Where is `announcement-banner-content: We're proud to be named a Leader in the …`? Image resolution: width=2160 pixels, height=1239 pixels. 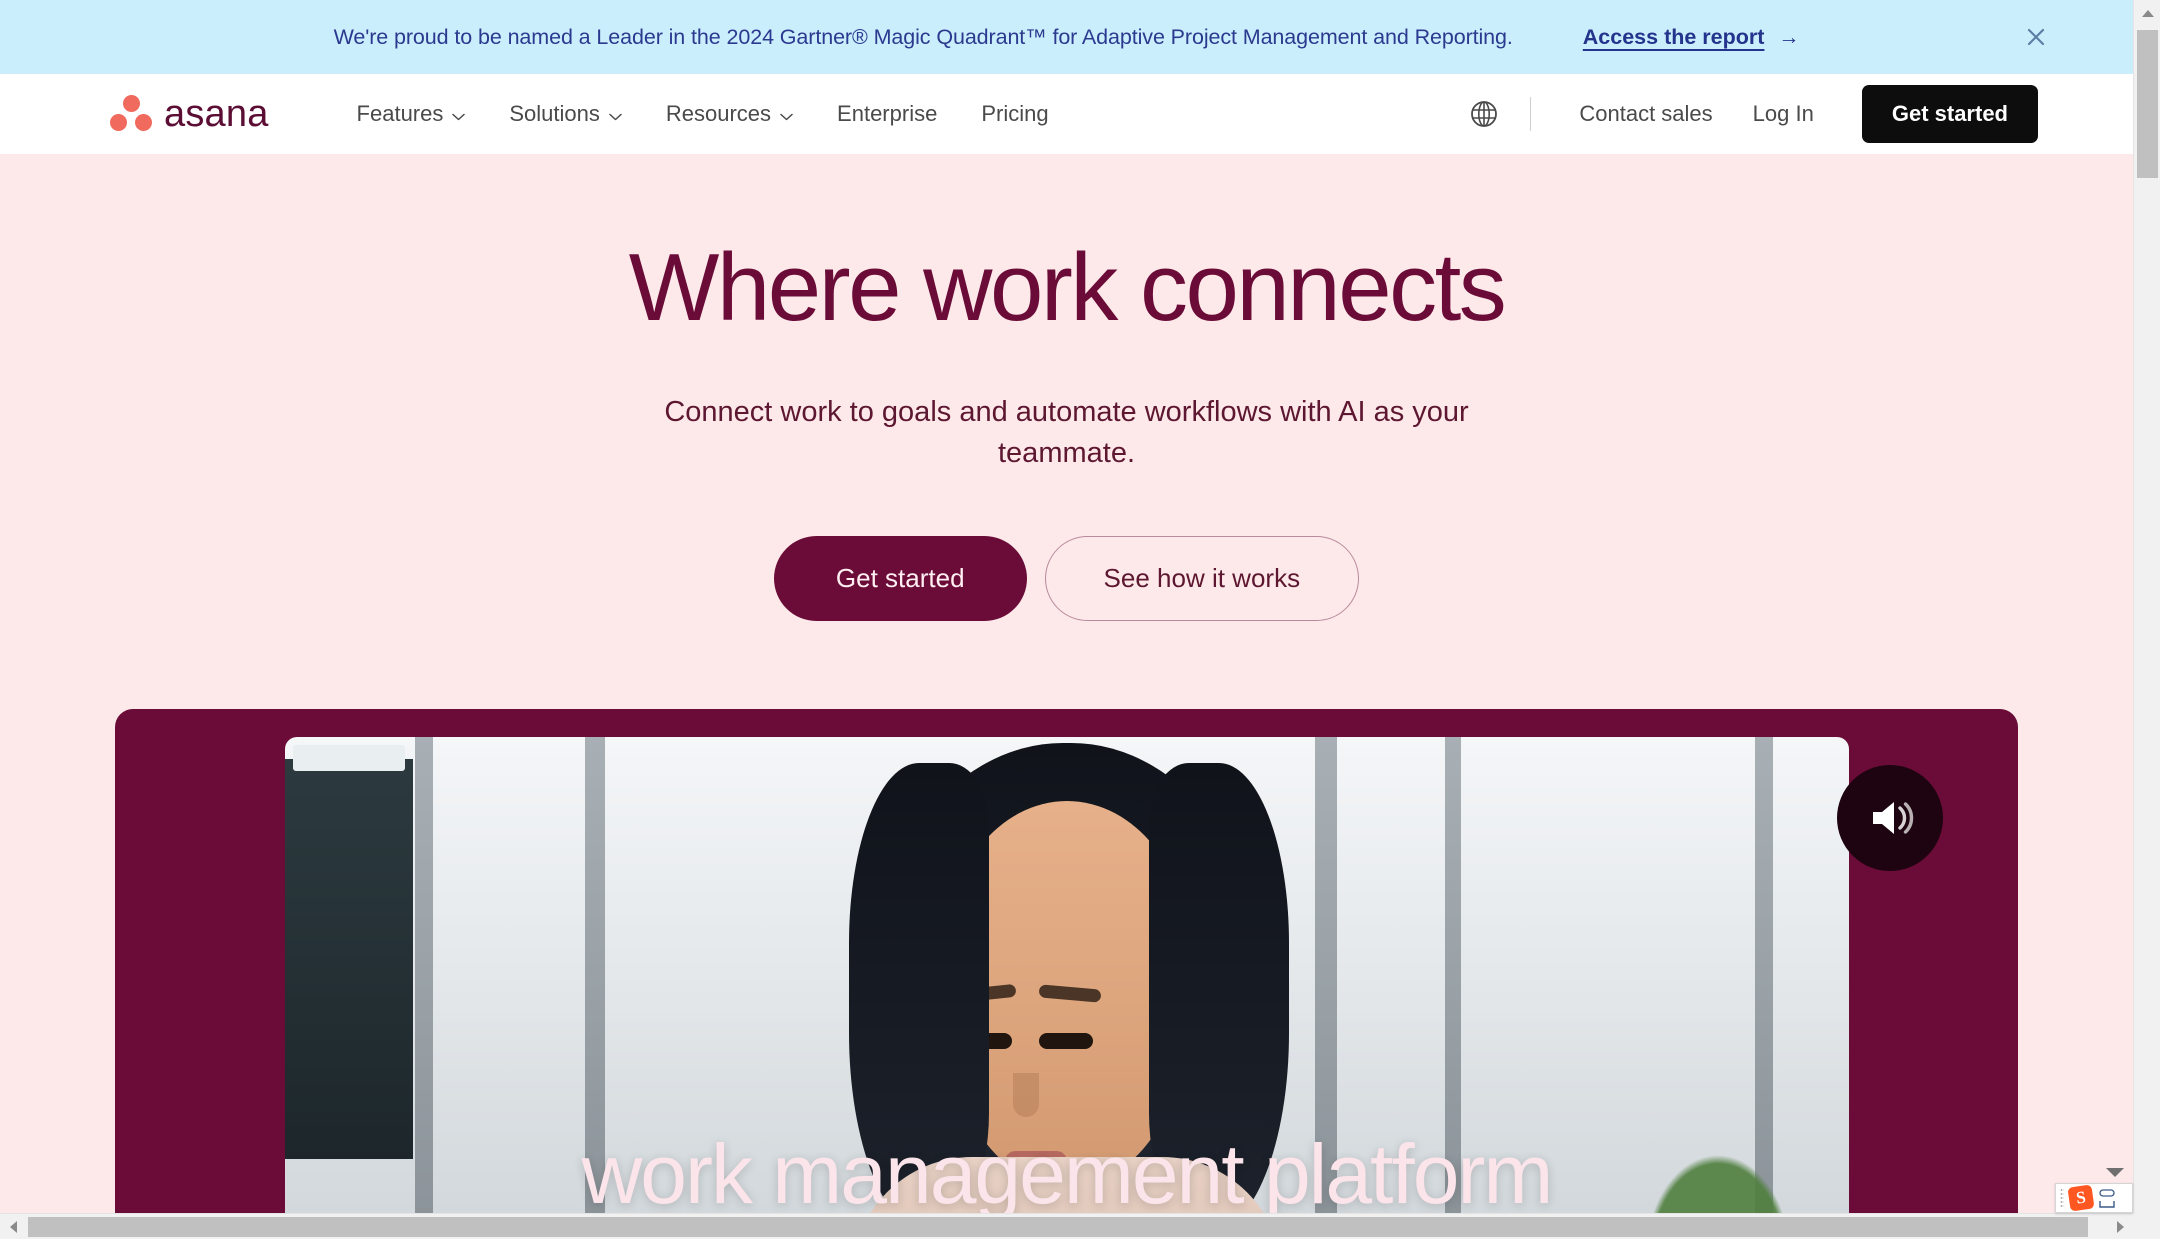 announcement-banner-content: We're proud to be named a Leader in the … is located at coordinates (1067, 37).